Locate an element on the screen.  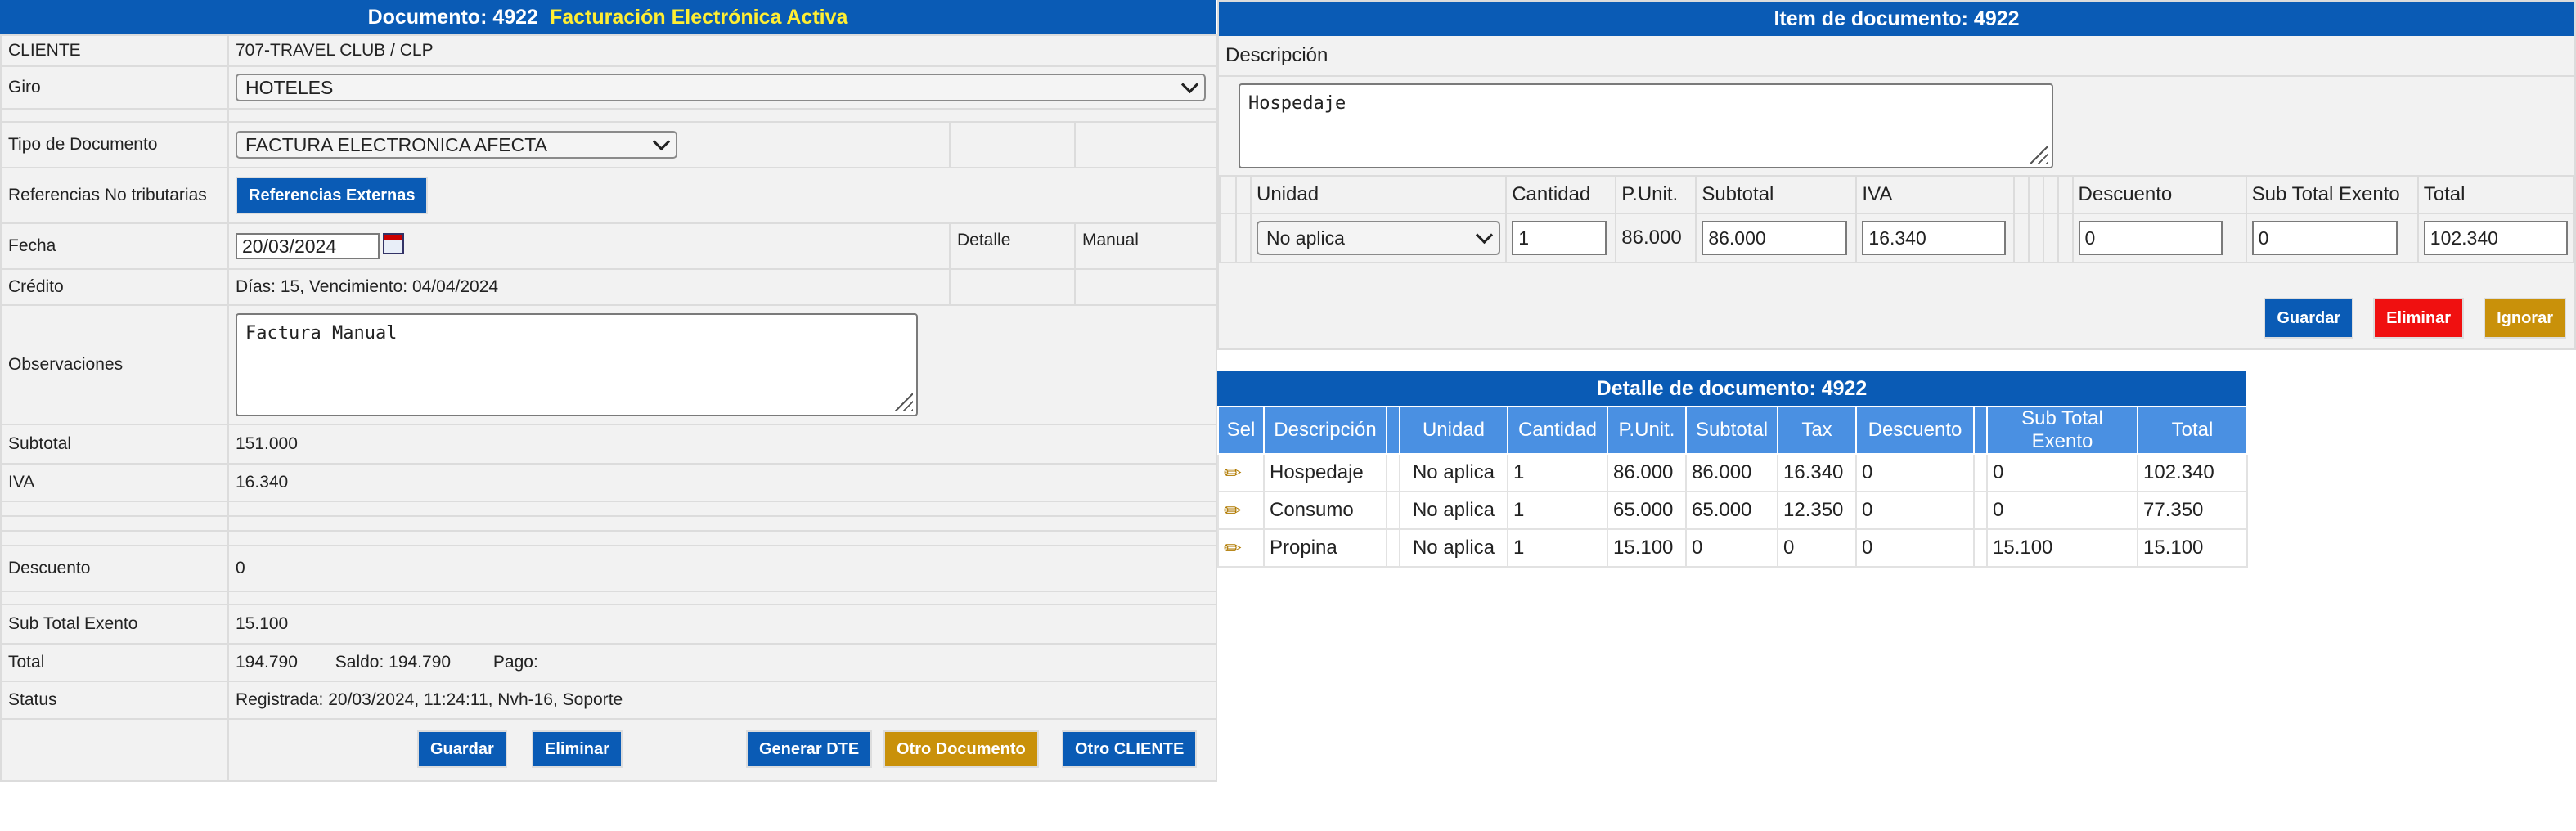
e-invoice-status-badge: Facturación Electrónica Activa is located at coordinates (698, 17).